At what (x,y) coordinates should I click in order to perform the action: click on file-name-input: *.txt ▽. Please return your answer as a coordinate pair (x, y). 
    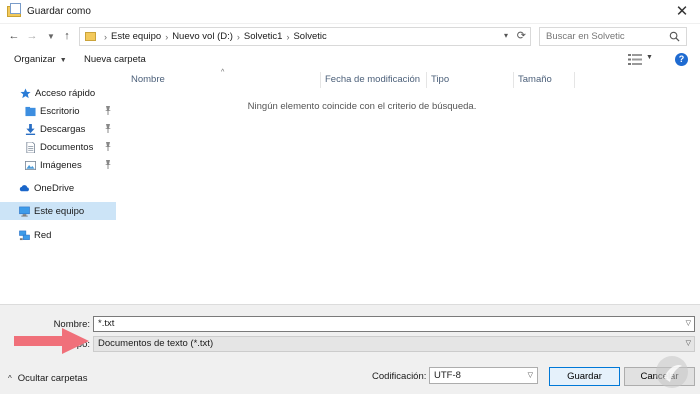
    Looking at the image, I should click on (394, 324).